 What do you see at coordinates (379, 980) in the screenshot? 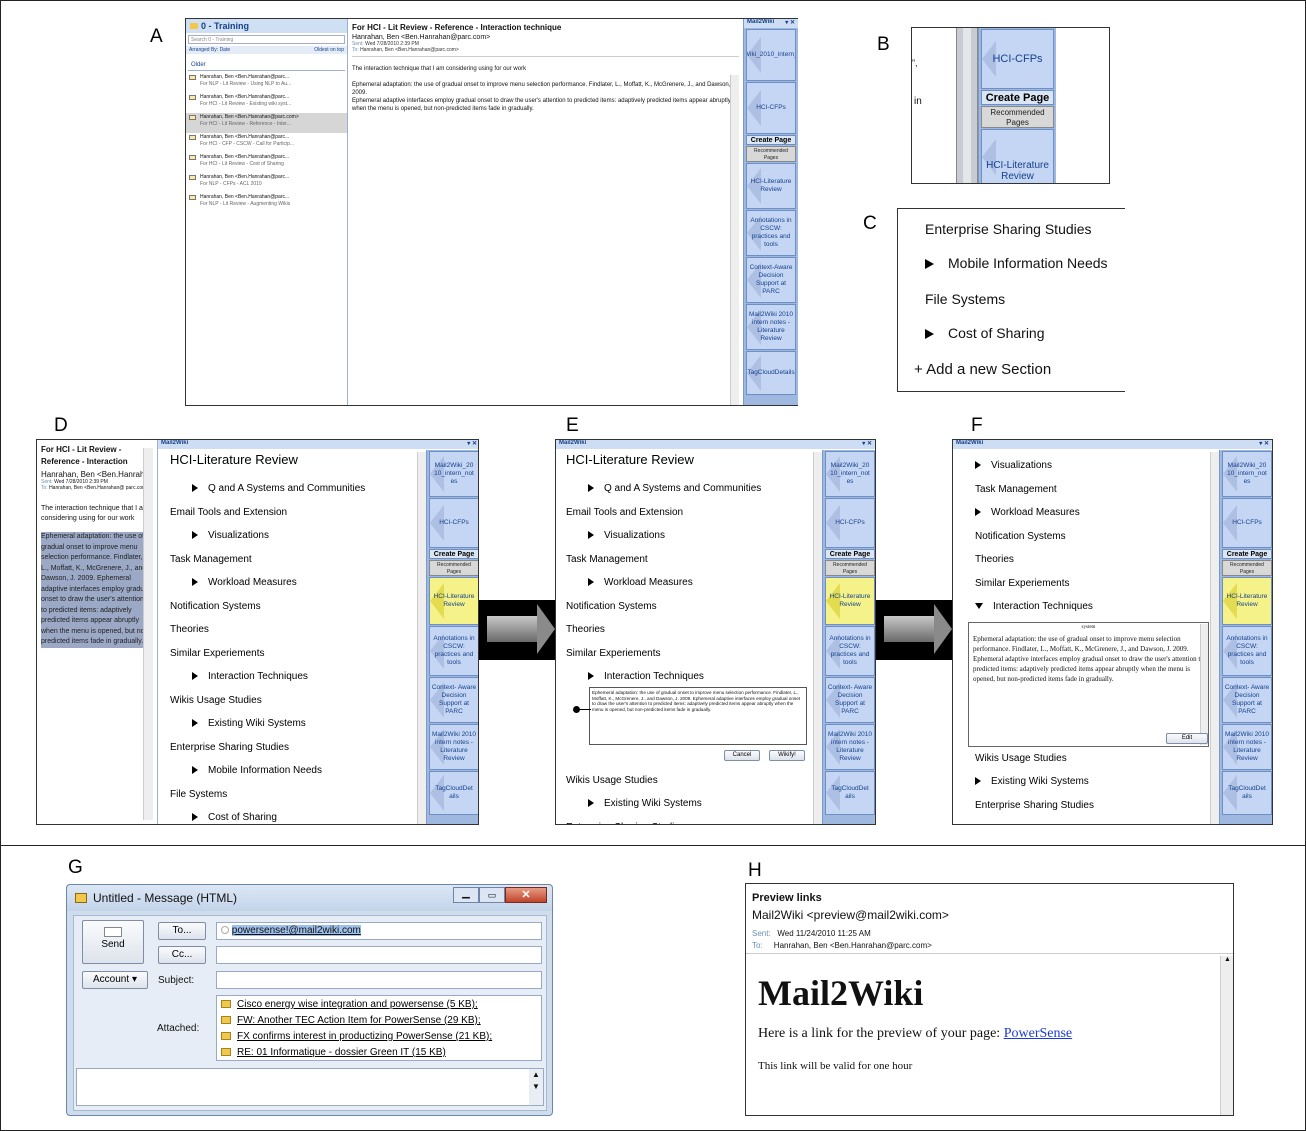
I see `subject-field` at bounding box center [379, 980].